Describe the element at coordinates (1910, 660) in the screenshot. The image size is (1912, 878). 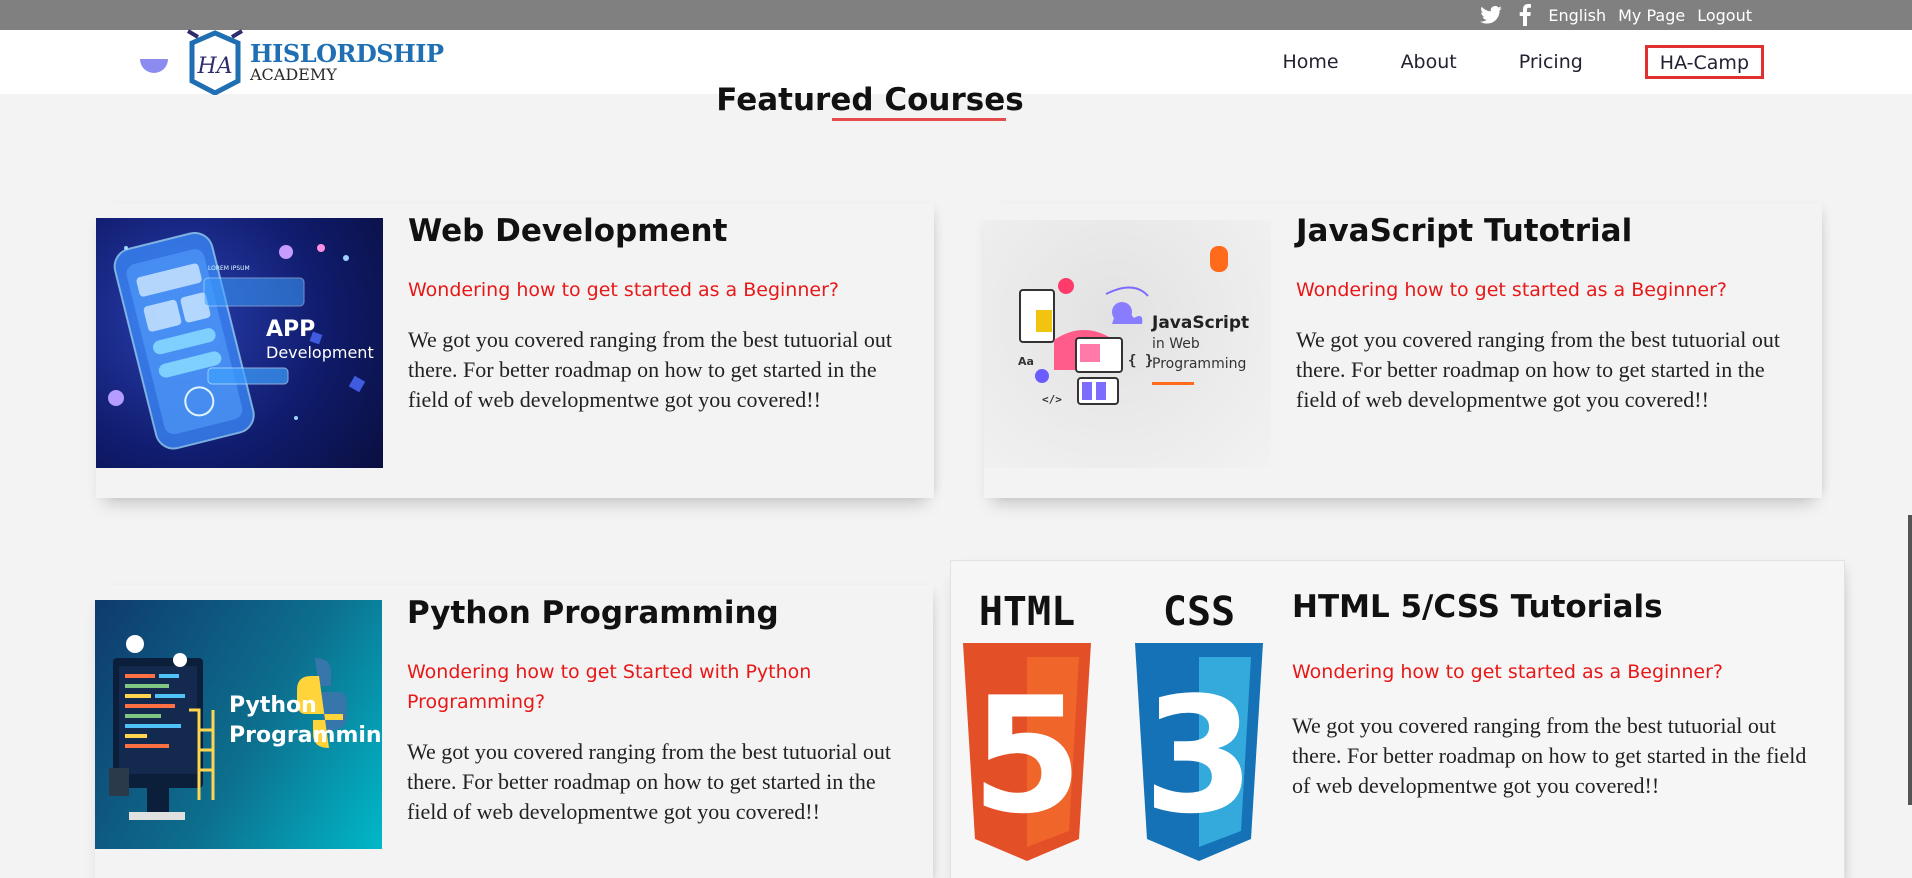
I see `page-scrollbar` at that location.